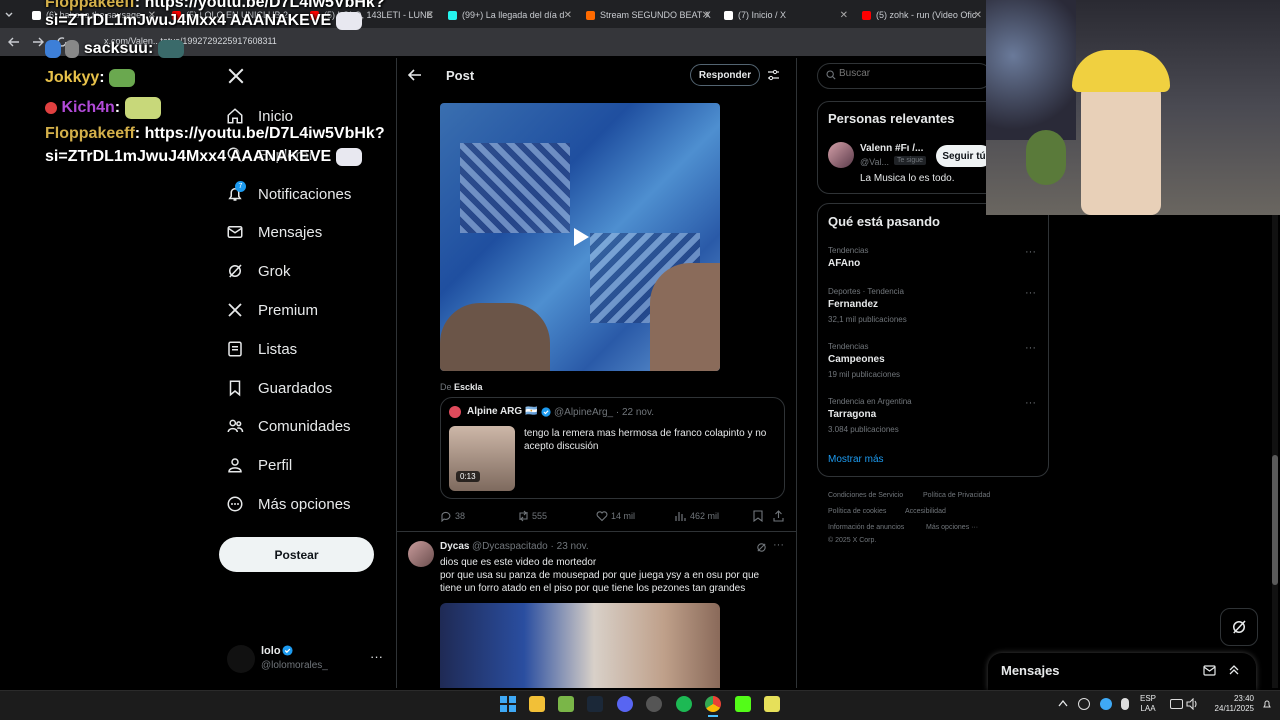 Image resolution: width=1280 pixels, height=720 pixels. I want to click on follow-button: Seguir tú, so click(964, 156).